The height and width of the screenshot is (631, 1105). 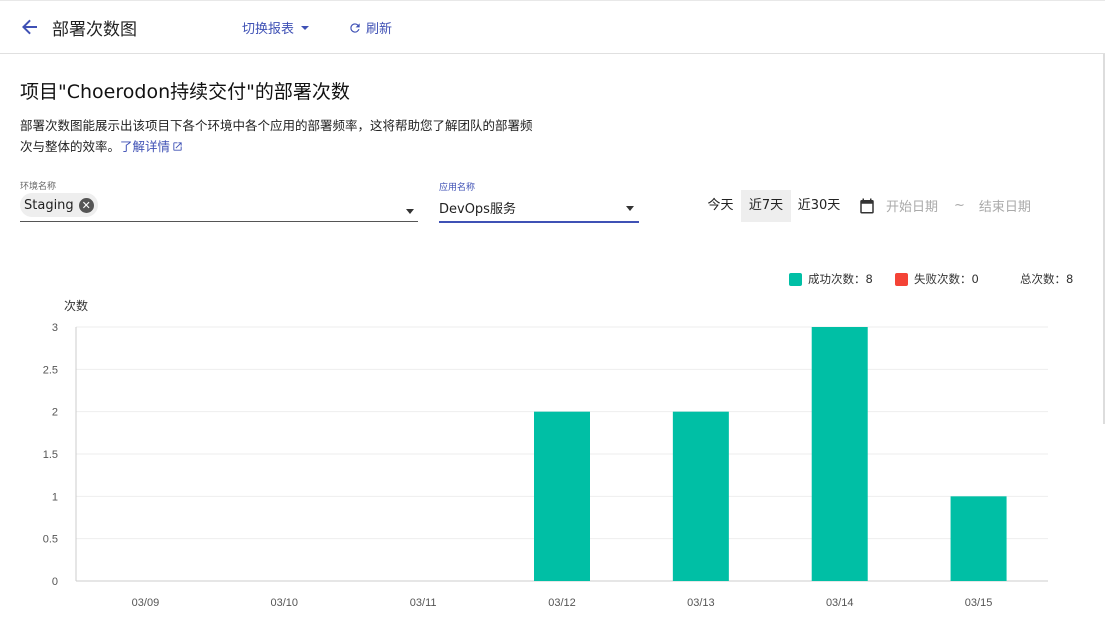 I want to click on refresh-button: 刷新, so click(x=370, y=27).